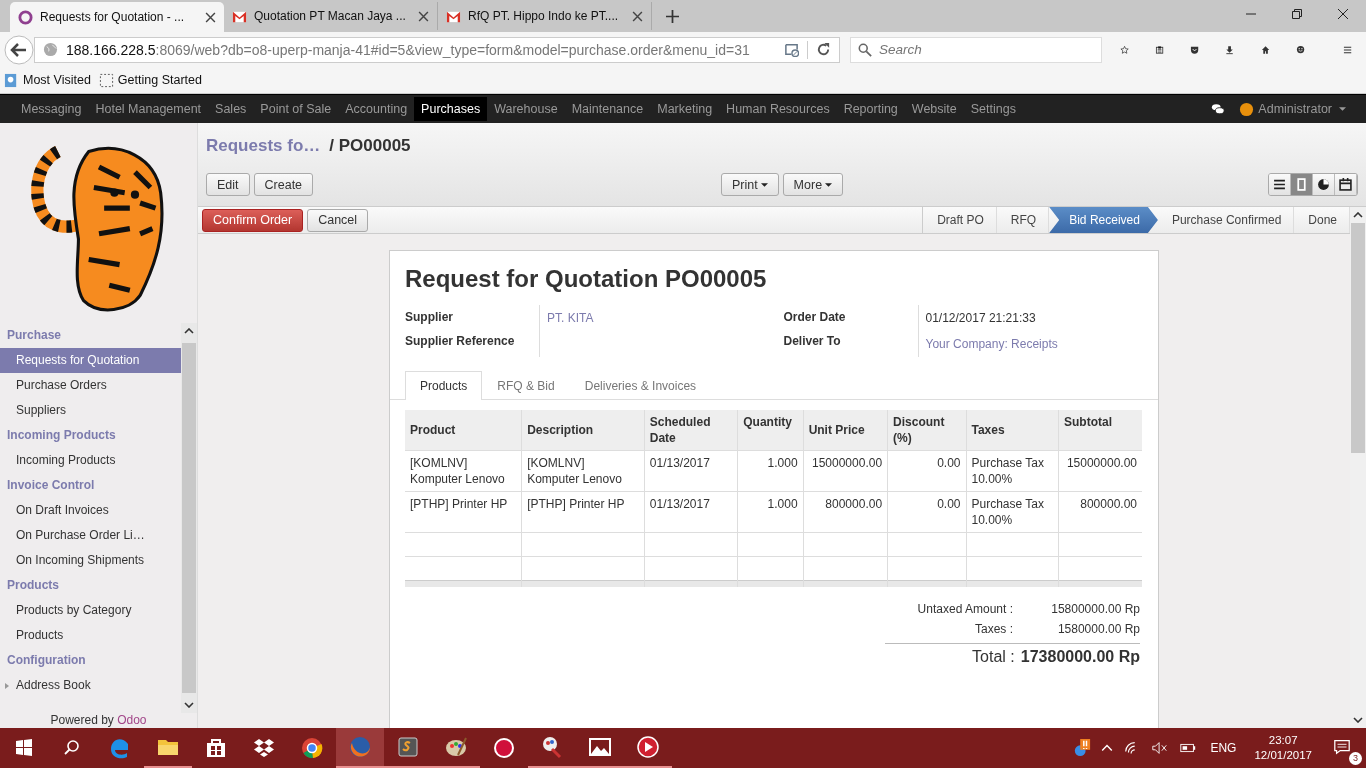 The image size is (1366, 768). What do you see at coordinates (1292, 109) in the screenshot?
I see `user-menu: Administrator` at bounding box center [1292, 109].